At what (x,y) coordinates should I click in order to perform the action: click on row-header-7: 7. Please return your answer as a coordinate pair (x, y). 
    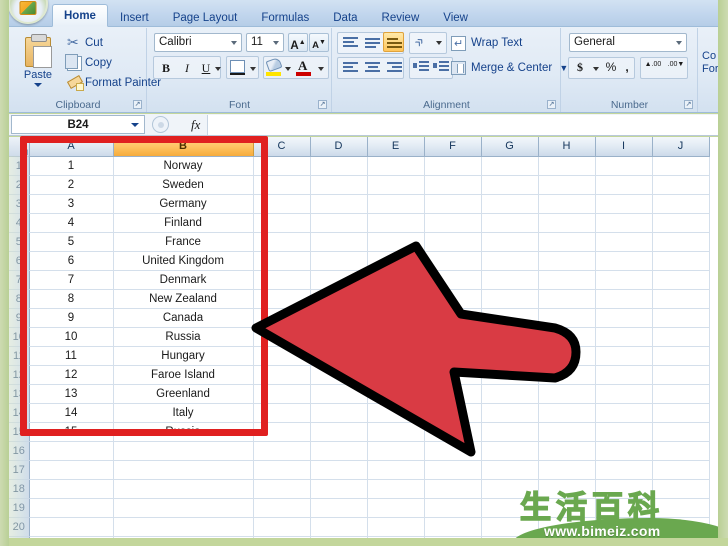
    Looking at the image, I should click on (19, 280).